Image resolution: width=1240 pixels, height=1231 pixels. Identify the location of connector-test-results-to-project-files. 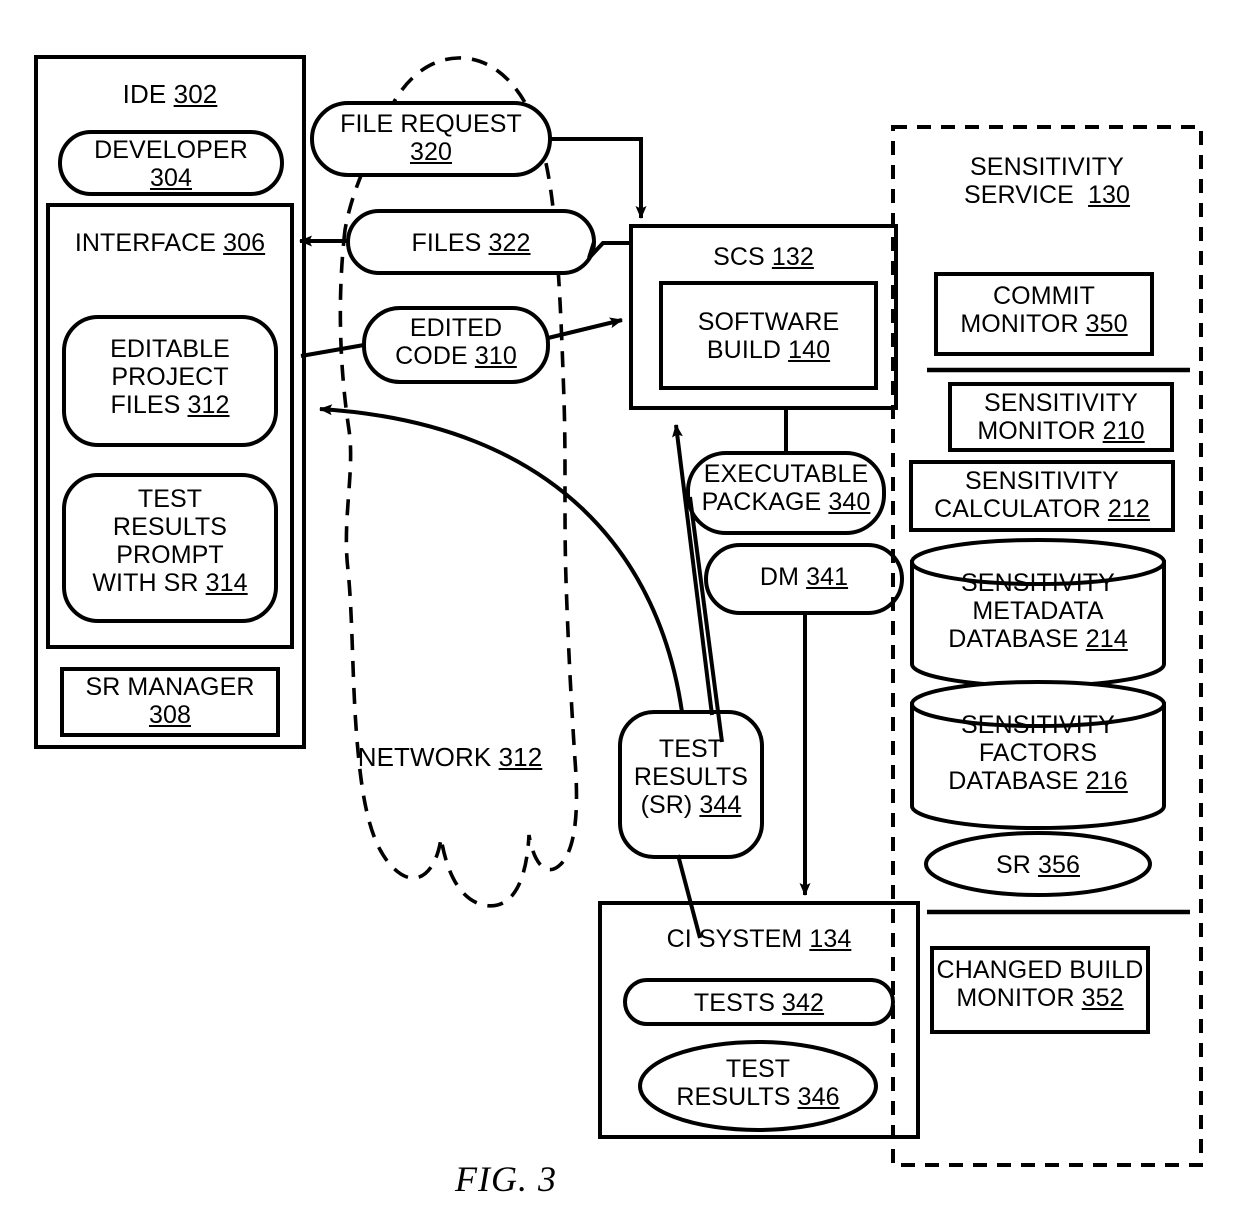
(501, 558).